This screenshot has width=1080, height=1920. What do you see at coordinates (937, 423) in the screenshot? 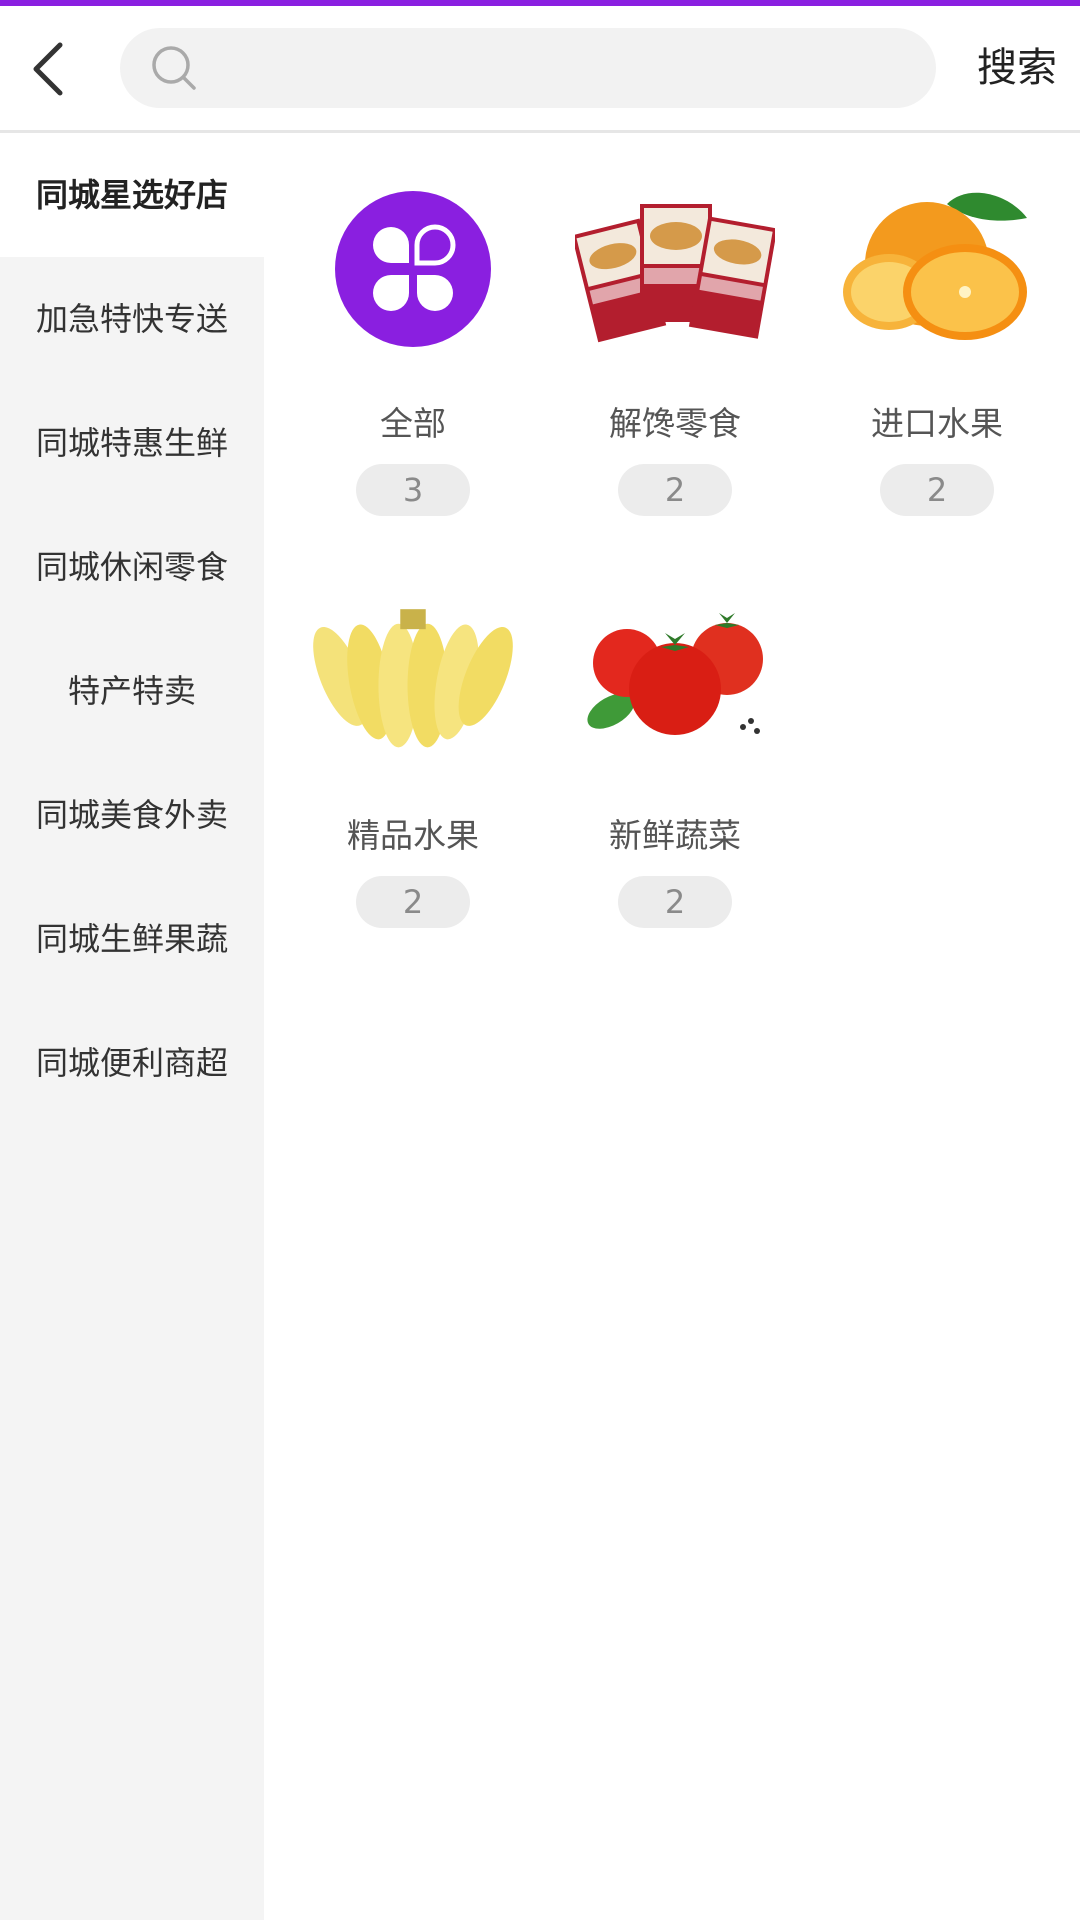
I see `category-name: 进口水果` at bounding box center [937, 423].